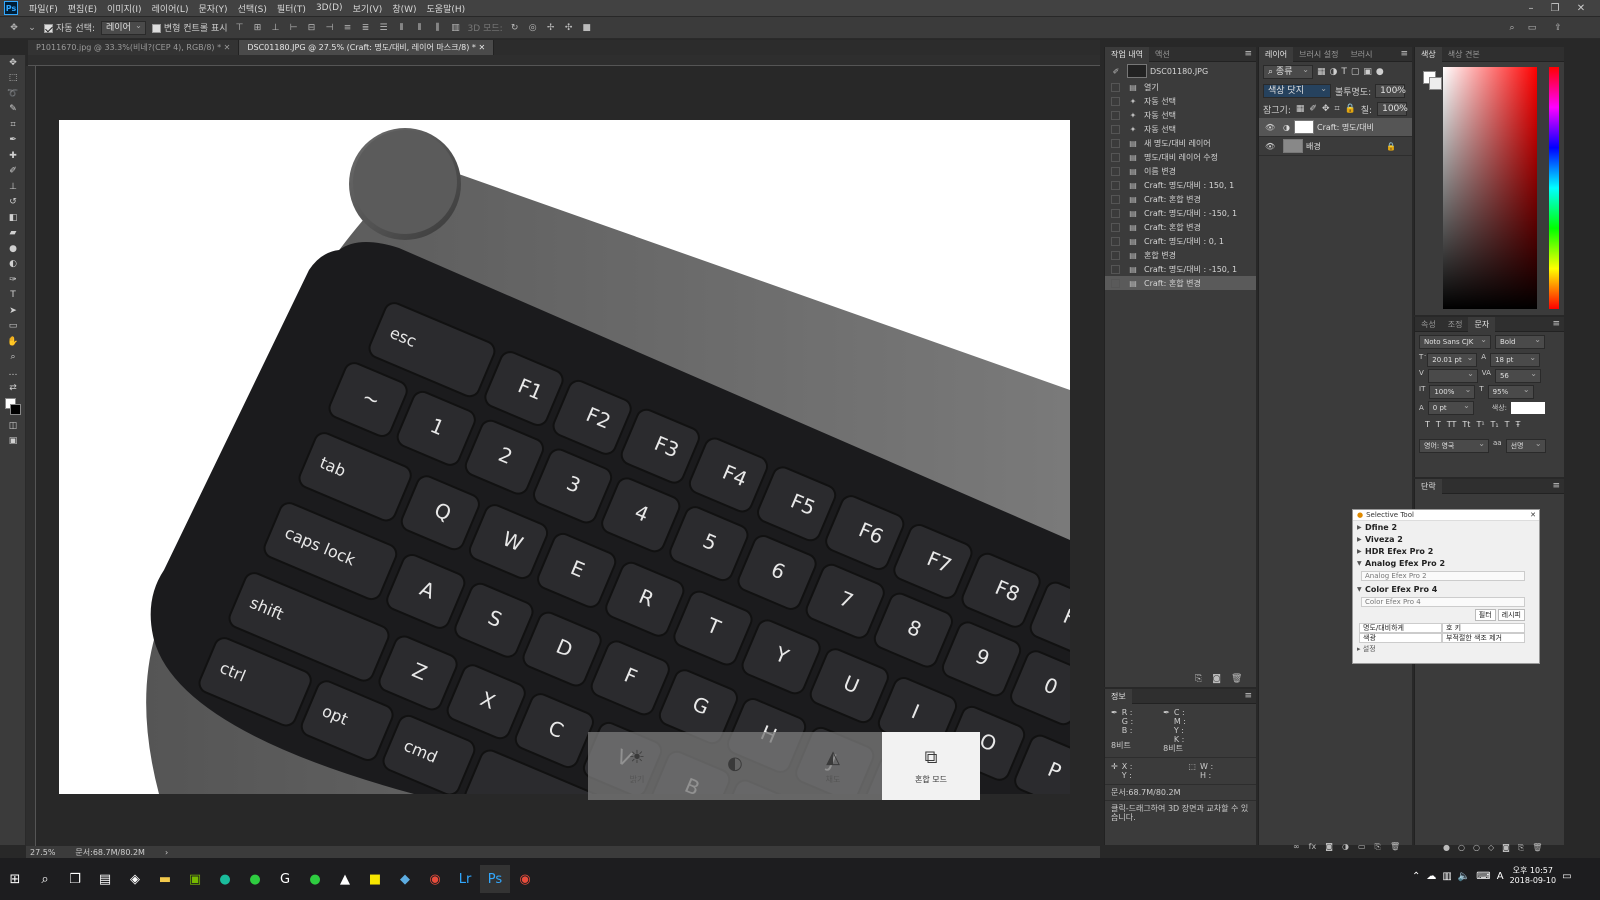  I want to click on tab-properties: 속성, so click(1428, 324).